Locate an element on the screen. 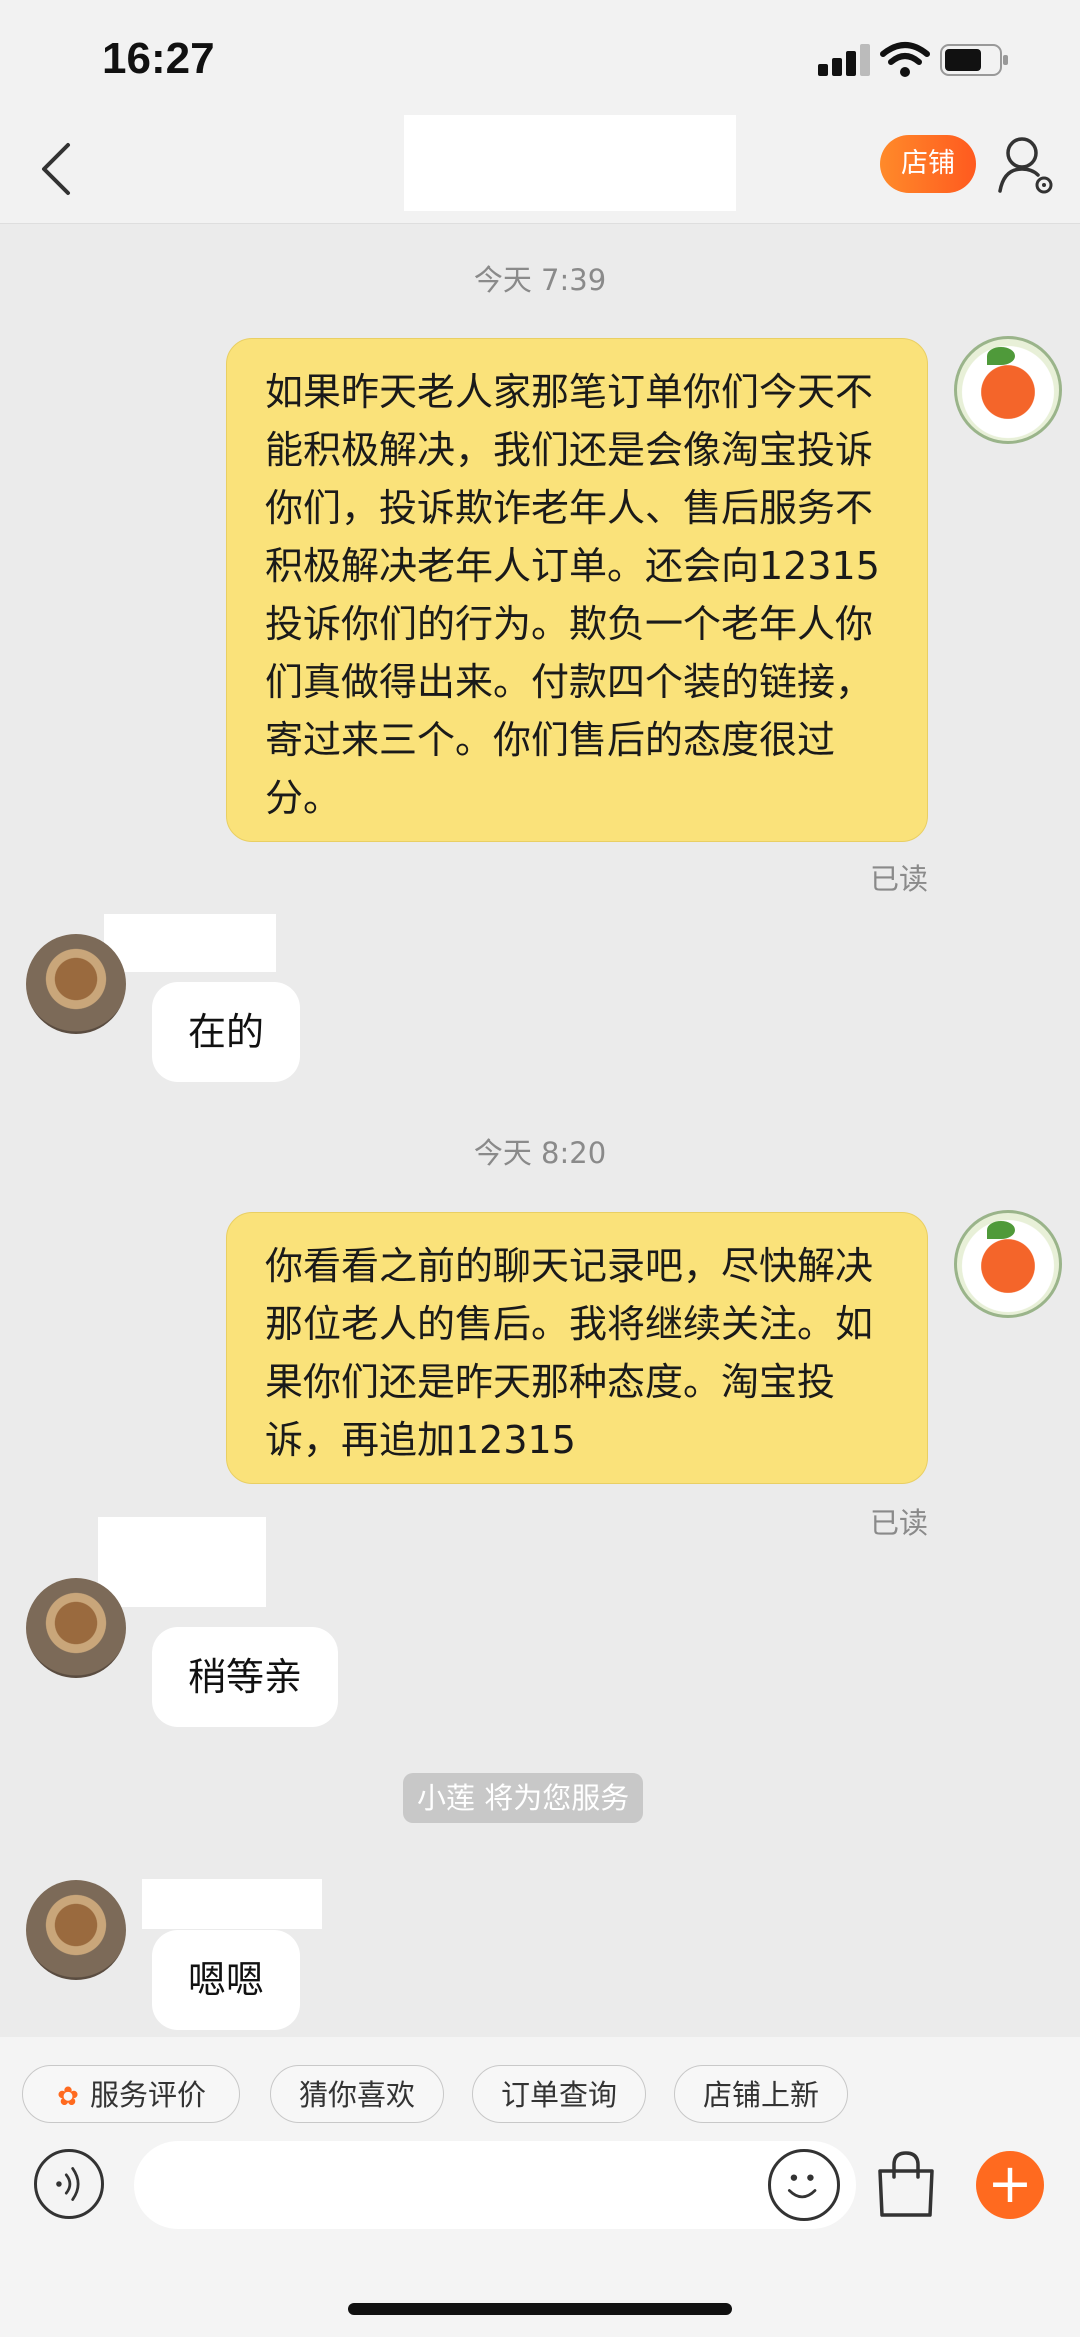 This screenshot has height=2337, width=1080. status-time: 16:27 is located at coordinates (158, 58).